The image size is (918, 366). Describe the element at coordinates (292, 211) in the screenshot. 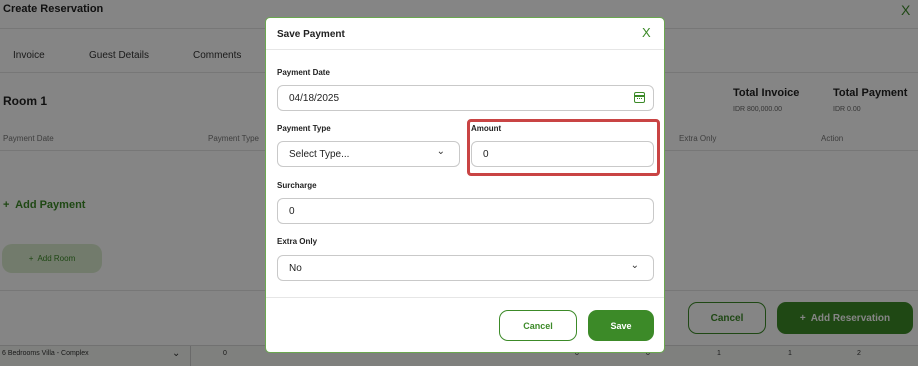

I see `surcharge-value: 0` at that location.